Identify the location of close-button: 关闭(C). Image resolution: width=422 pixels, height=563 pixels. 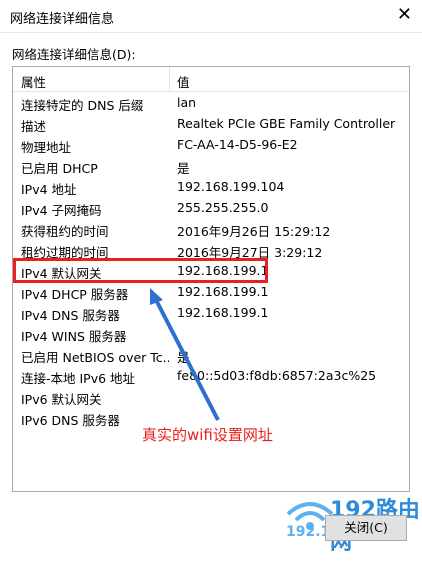
(366, 528).